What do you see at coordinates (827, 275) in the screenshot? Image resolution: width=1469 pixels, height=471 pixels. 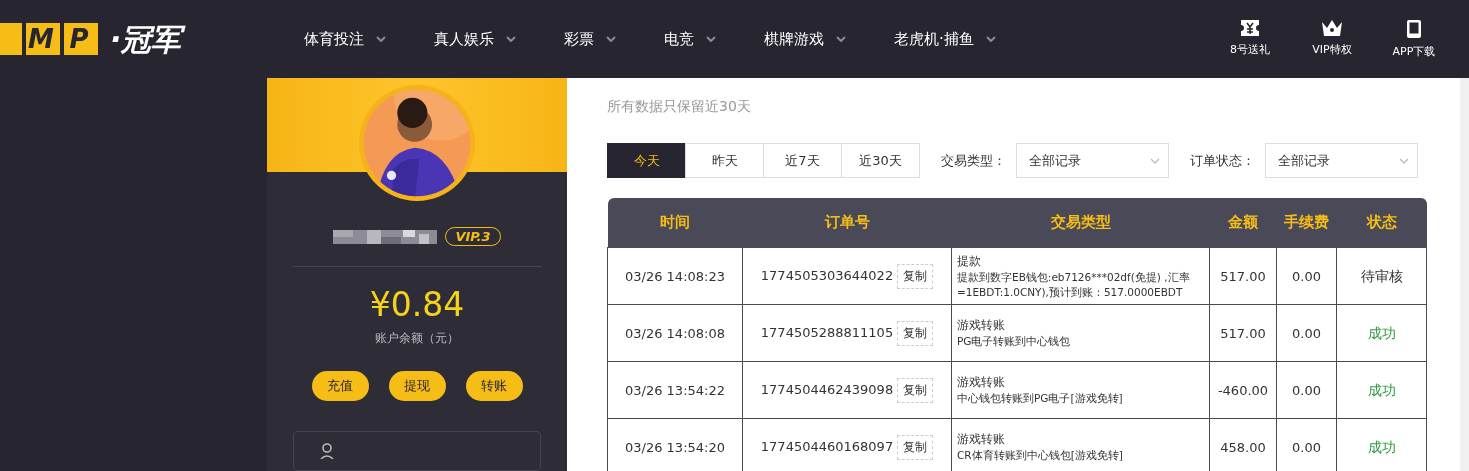 I see `order-number: 1774505303644022` at bounding box center [827, 275].